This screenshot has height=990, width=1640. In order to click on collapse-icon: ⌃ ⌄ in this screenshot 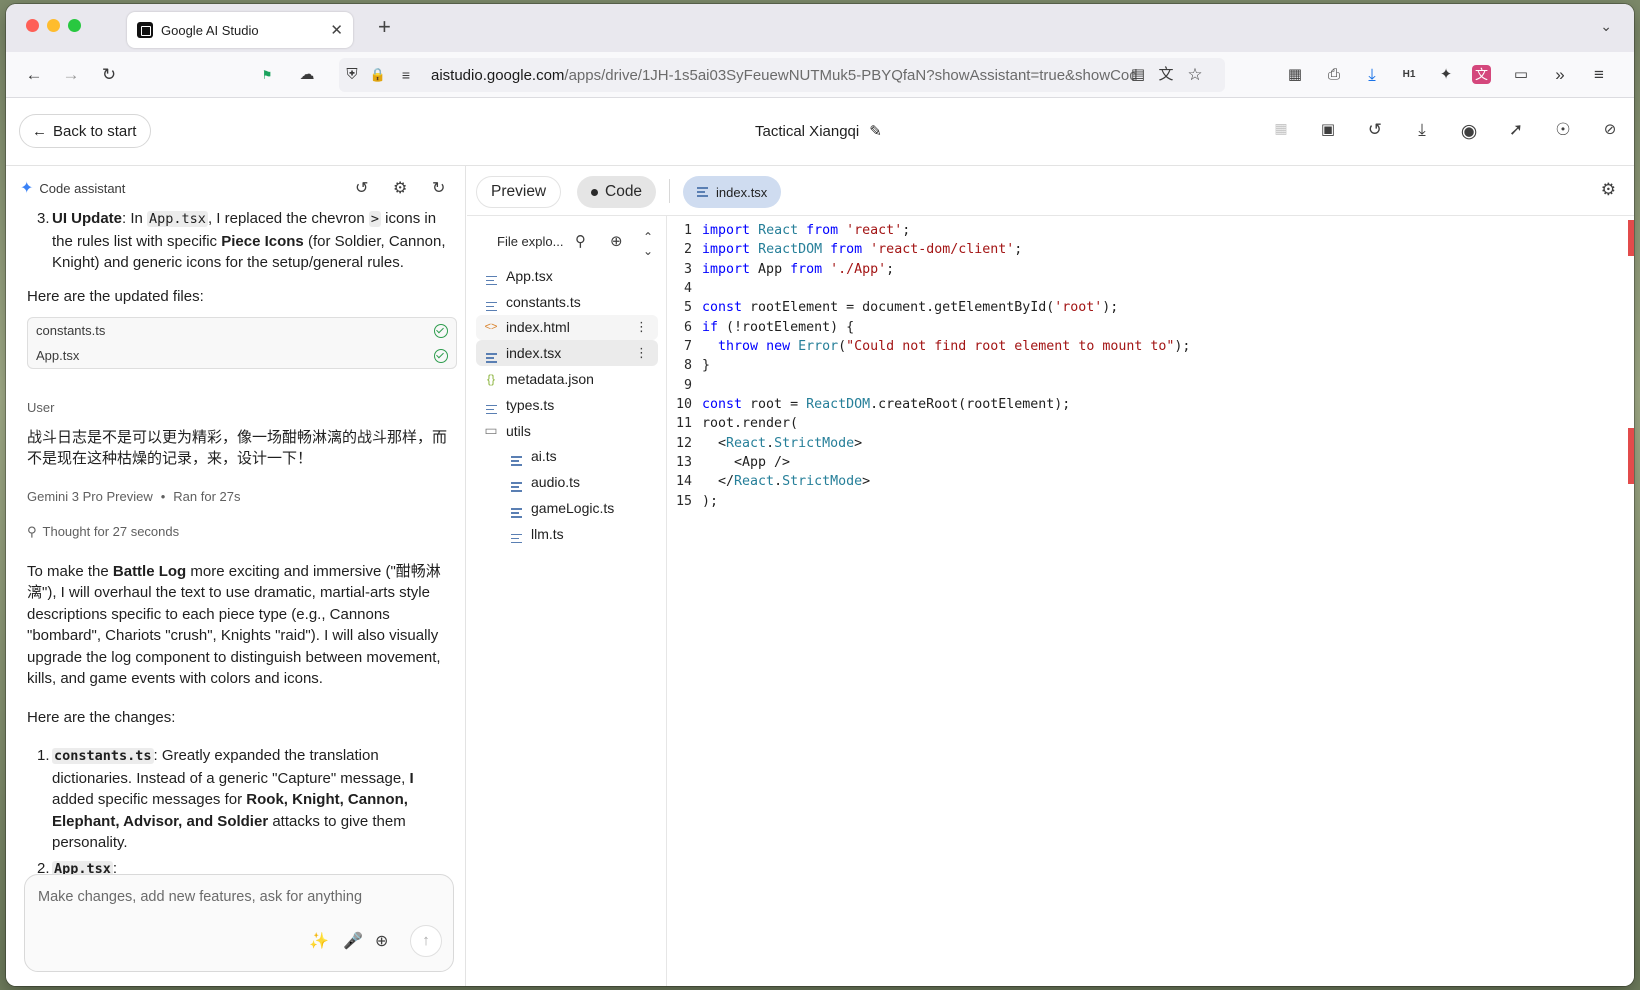, I will do `click(648, 244)`.